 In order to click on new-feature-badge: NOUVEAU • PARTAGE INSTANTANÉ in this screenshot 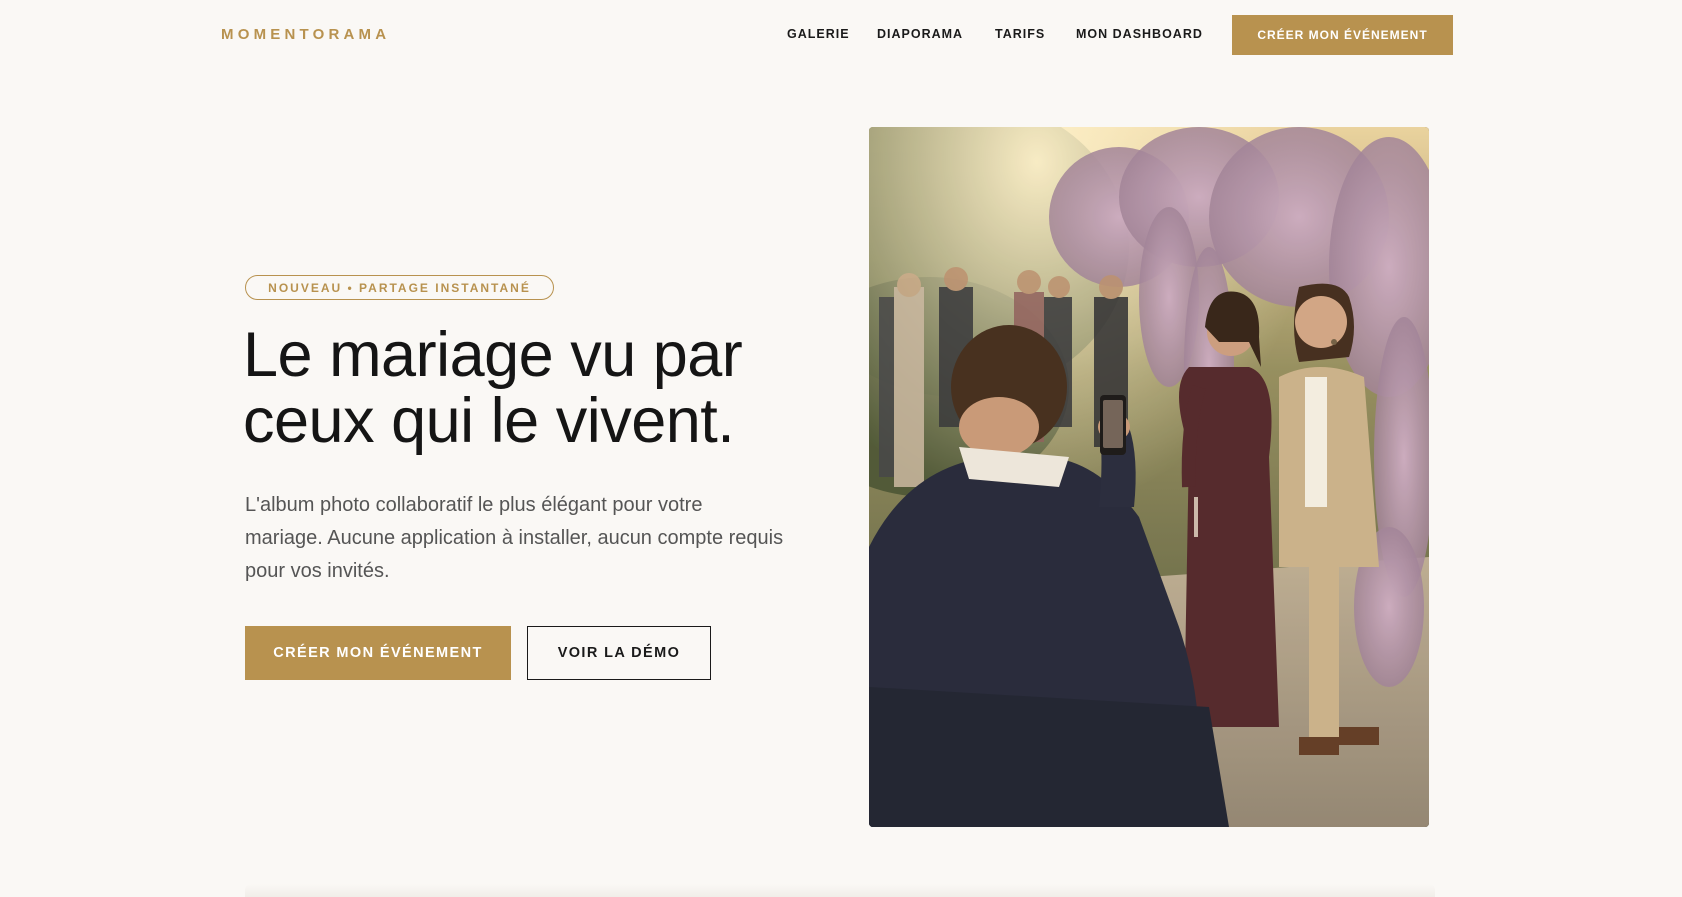, I will do `click(399, 287)`.